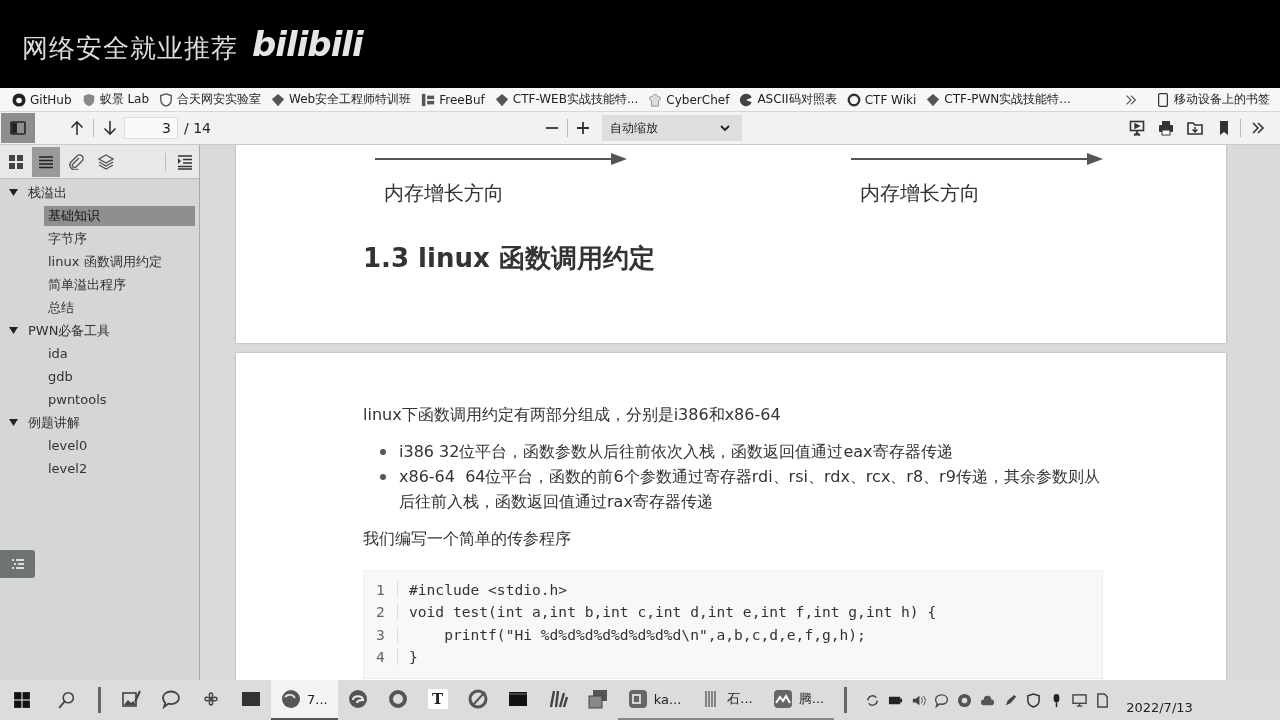 This screenshot has height=720, width=1280. Describe the element at coordinates (341, 99) in the screenshot. I see `bookmark-link: Web安全工程师特训班` at that location.